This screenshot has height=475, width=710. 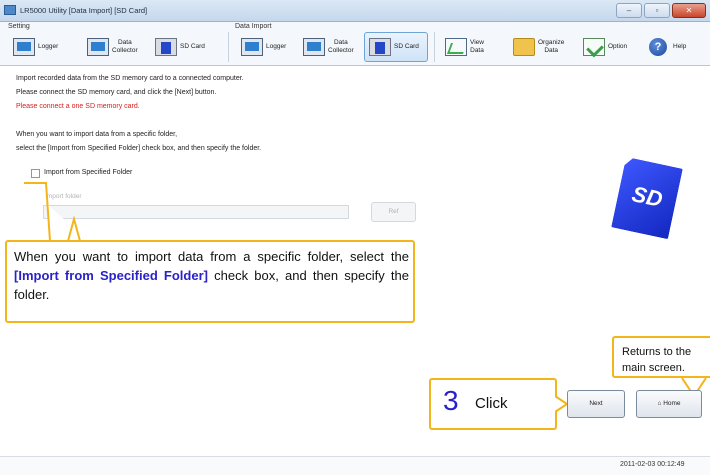 I want to click on home-callout: Returns to the main screen., so click(x=661, y=357).